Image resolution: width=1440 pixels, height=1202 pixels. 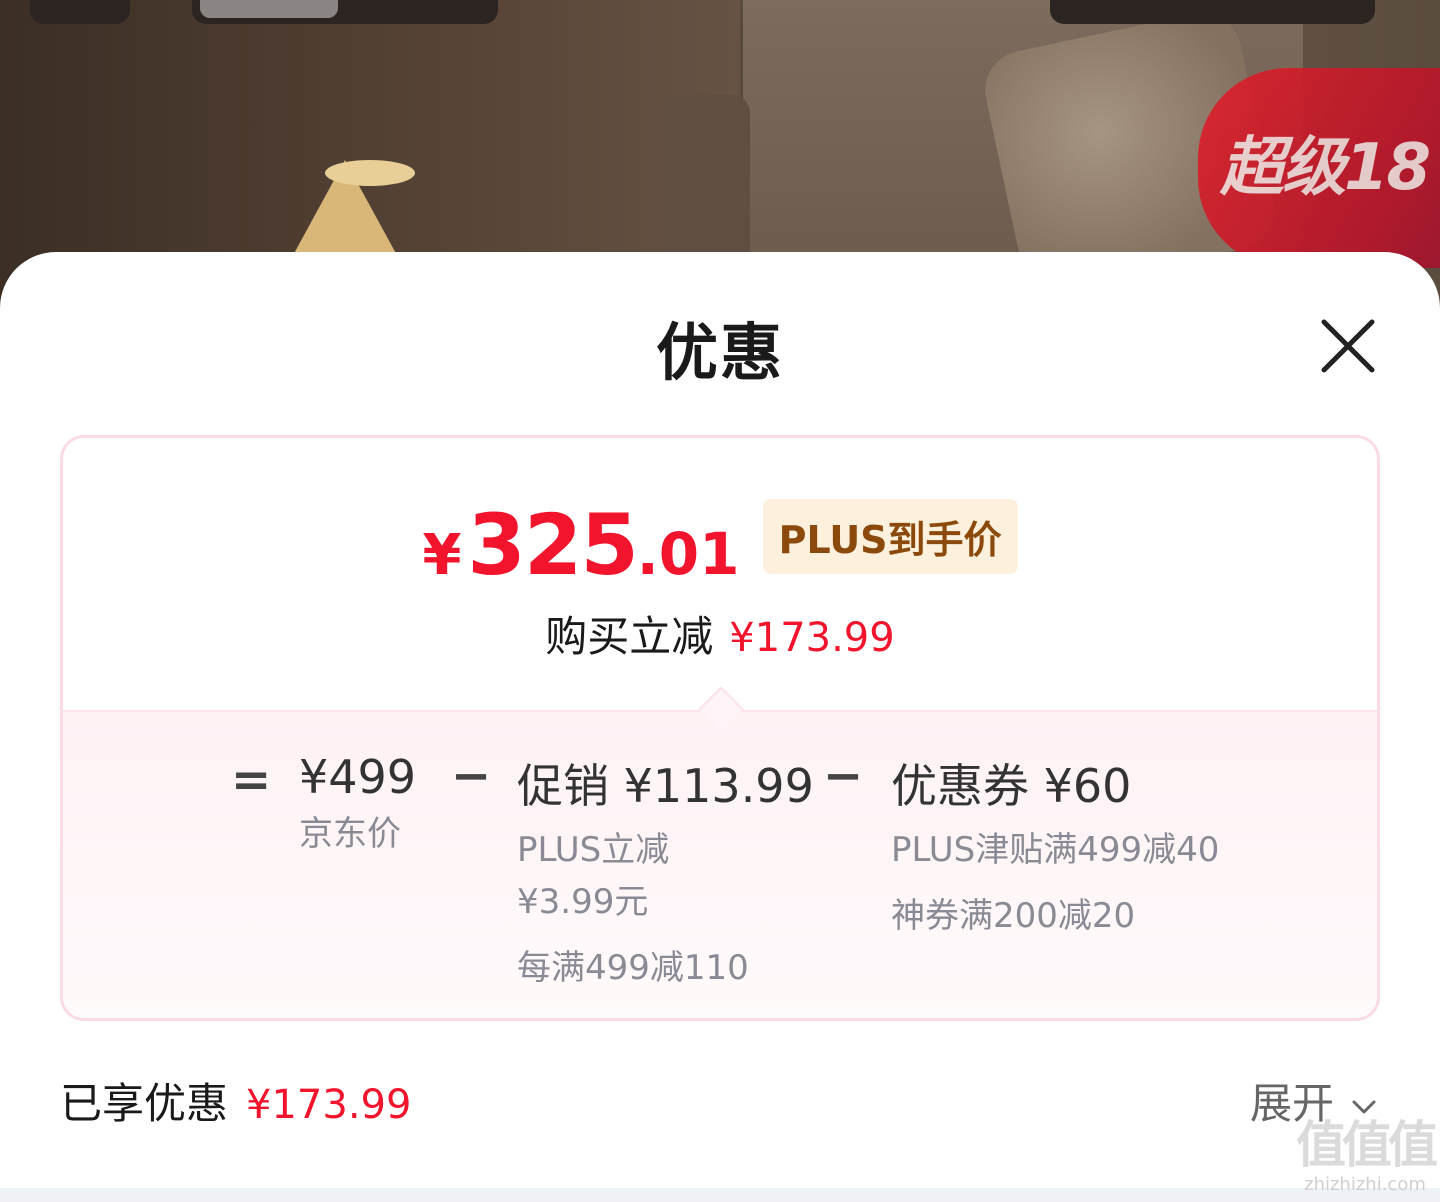 What do you see at coordinates (1013, 916) in the screenshot?
I see `coupon-detail: 神券满200减20` at bounding box center [1013, 916].